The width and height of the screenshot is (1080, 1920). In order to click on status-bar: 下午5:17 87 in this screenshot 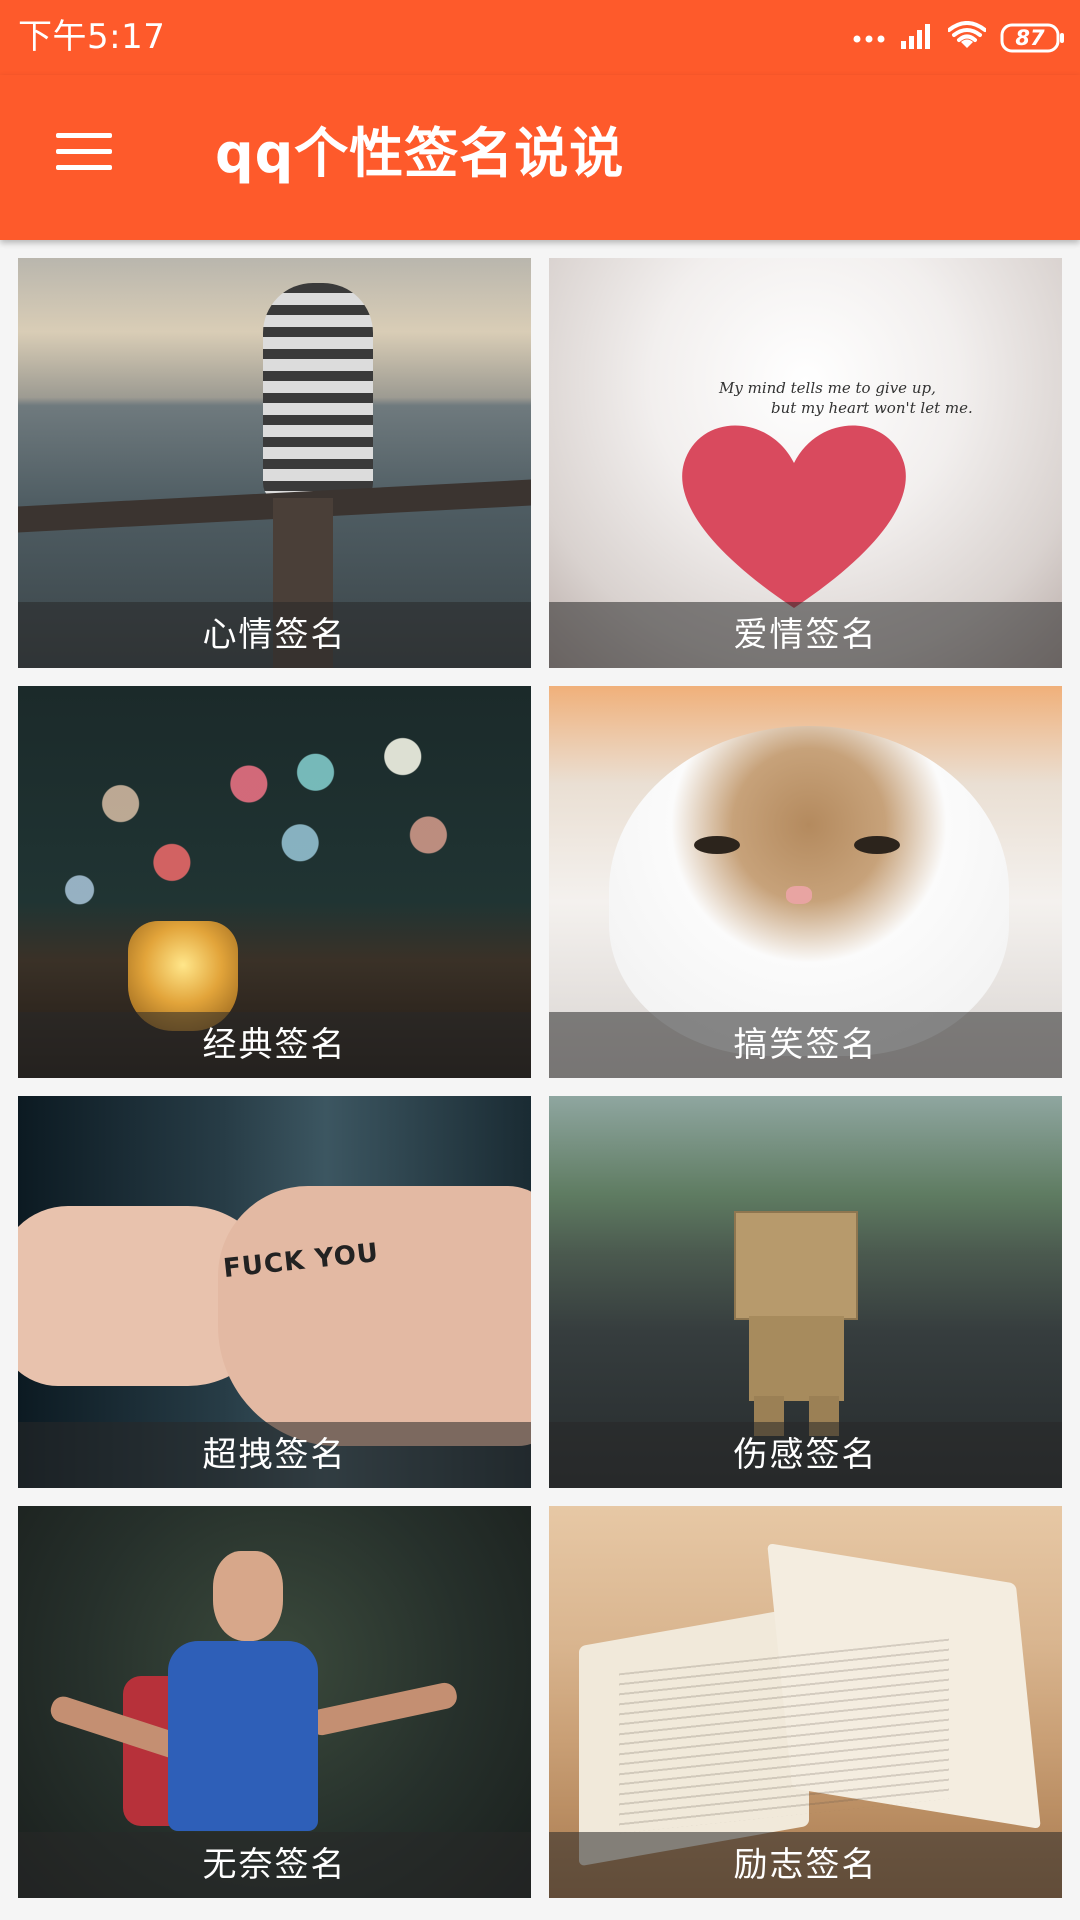, I will do `click(540, 37)`.